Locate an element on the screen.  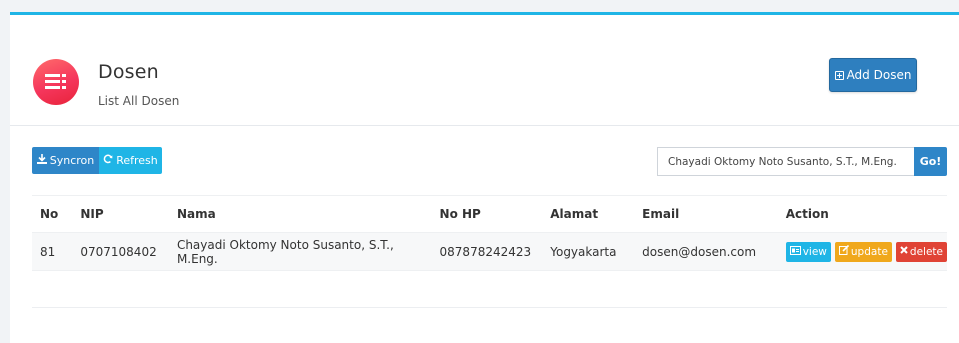
add-dosen-button: Add Dosen is located at coordinates (873, 75).